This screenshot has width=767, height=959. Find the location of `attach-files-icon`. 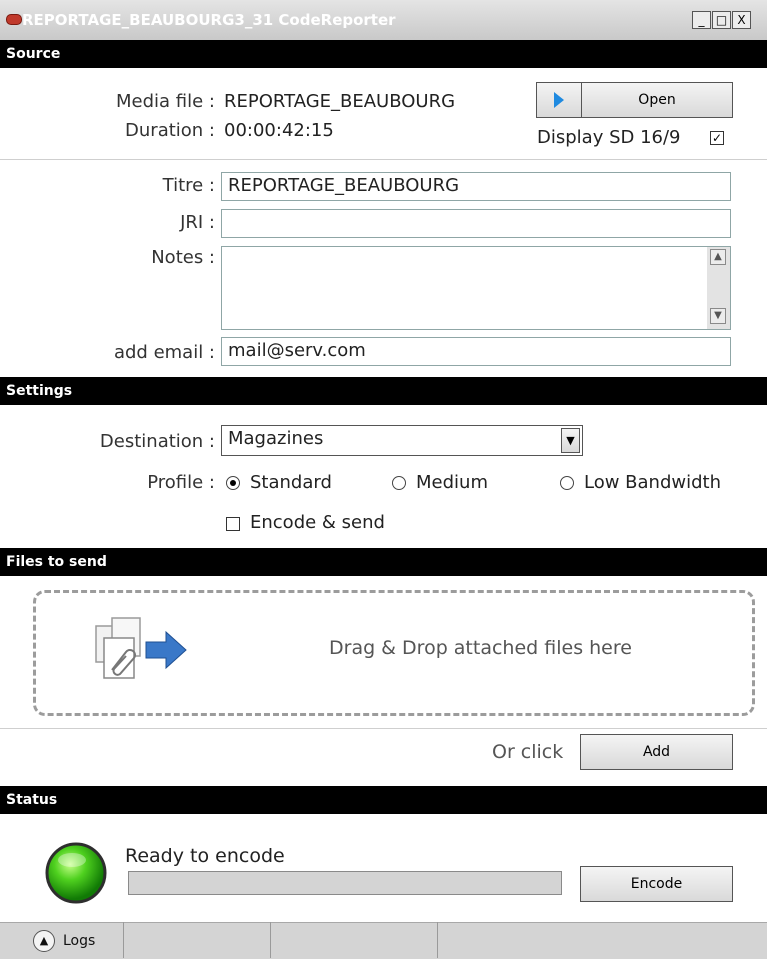

attach-files-icon is located at coordinates (140, 654).